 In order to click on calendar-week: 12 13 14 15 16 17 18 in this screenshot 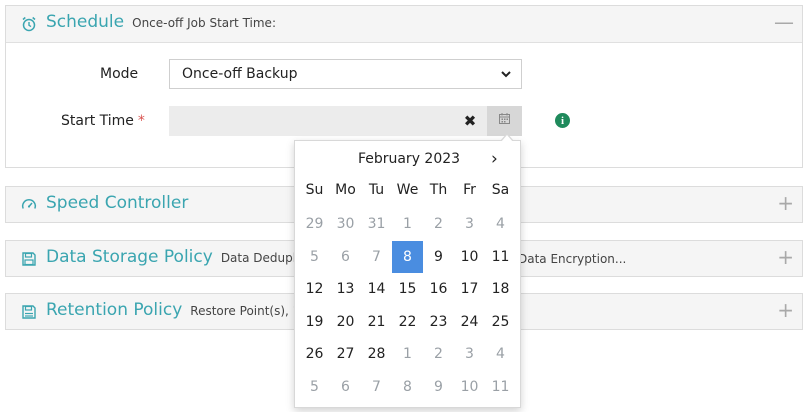, I will do `click(407, 289)`.